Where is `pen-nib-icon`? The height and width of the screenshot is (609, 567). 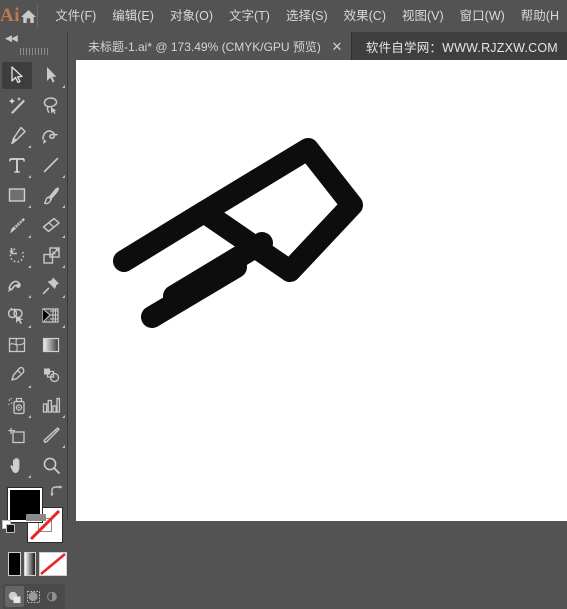
pen-nib-icon is located at coordinates (17, 135).